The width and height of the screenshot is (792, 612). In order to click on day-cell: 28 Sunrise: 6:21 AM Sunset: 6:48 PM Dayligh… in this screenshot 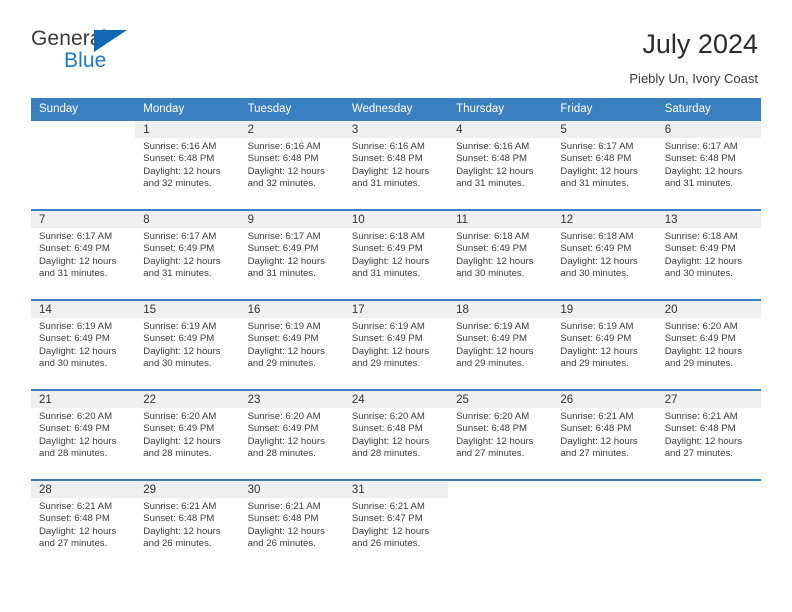, I will do `click(83, 524)`.